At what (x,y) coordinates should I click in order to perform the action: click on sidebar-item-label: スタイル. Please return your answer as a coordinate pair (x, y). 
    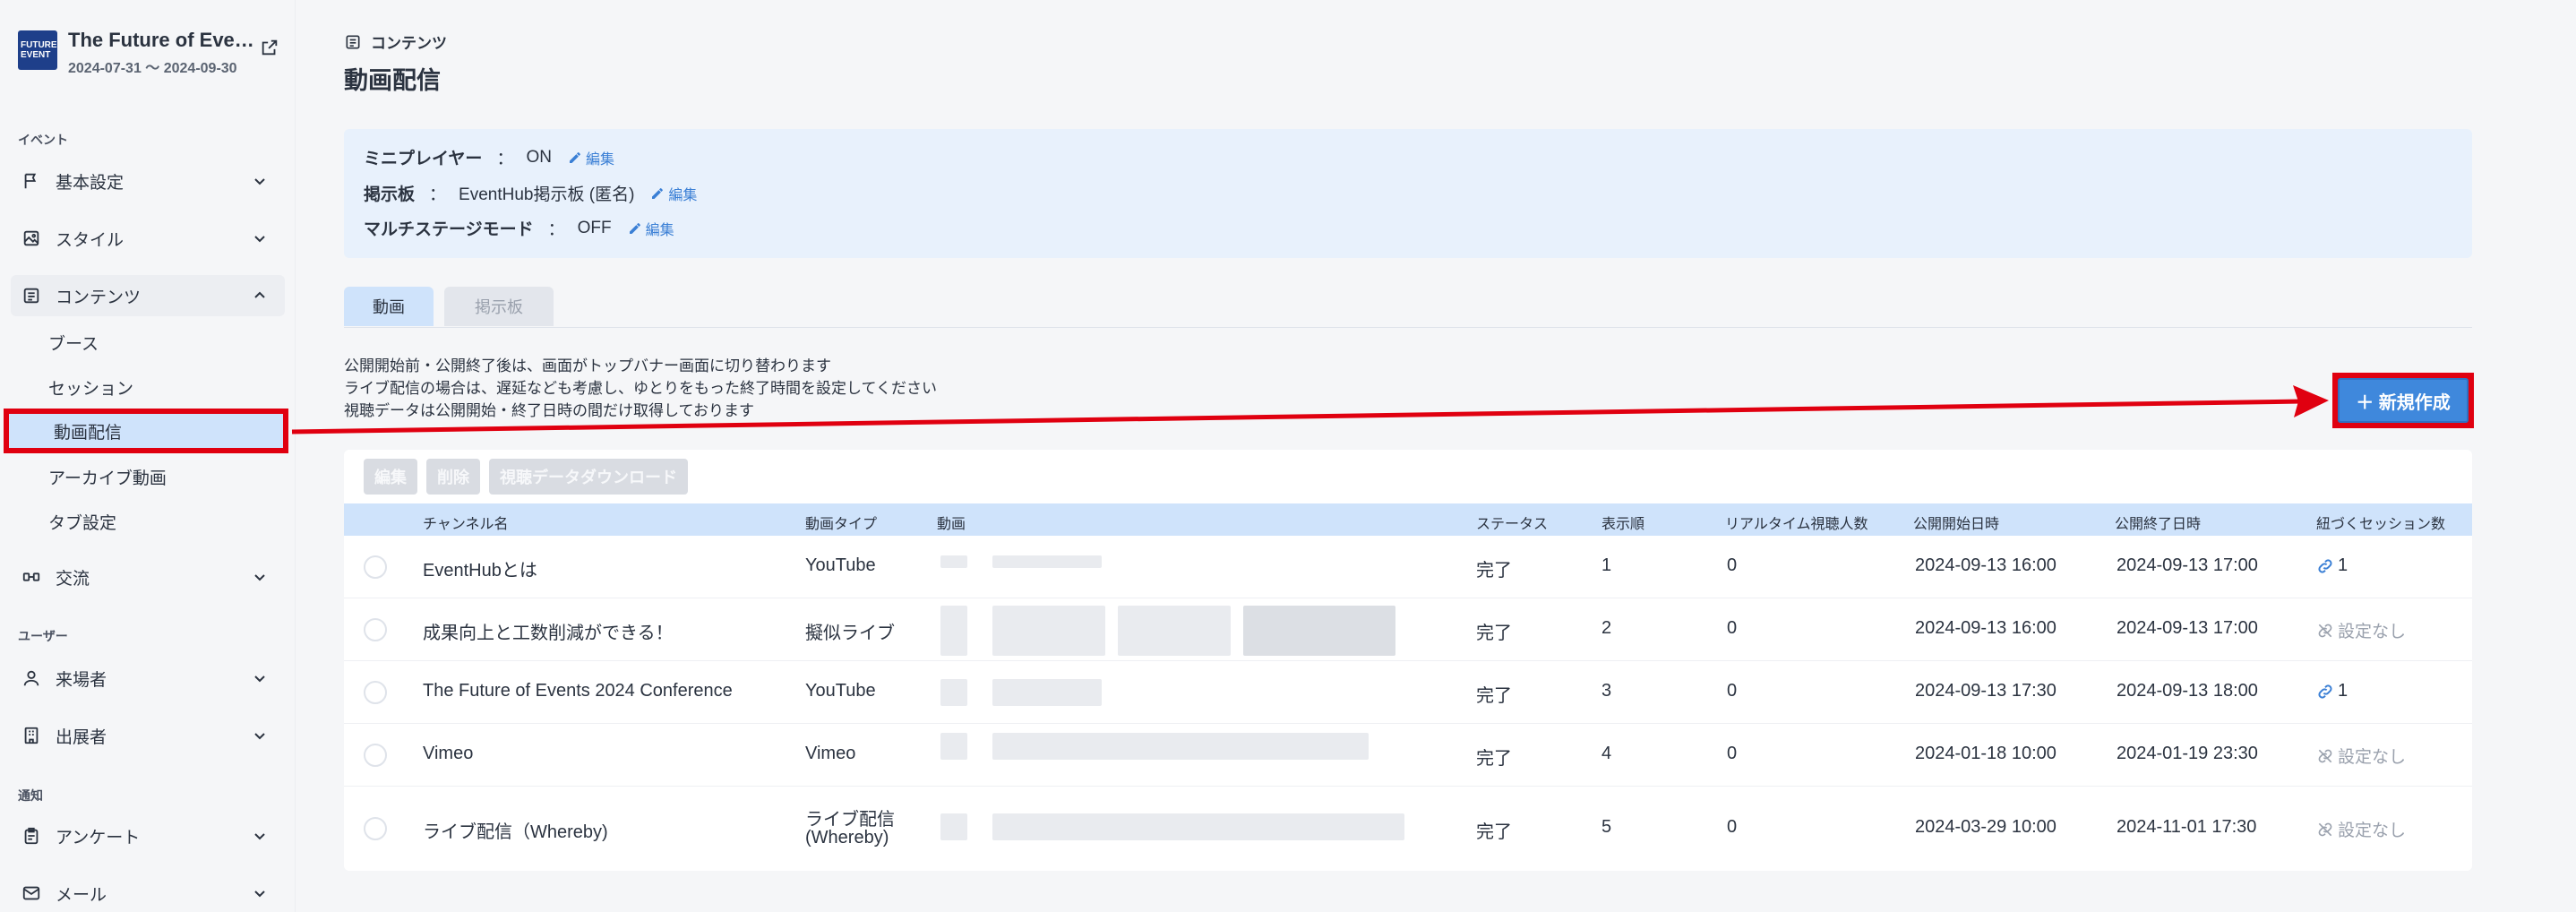
    Looking at the image, I should click on (90, 240).